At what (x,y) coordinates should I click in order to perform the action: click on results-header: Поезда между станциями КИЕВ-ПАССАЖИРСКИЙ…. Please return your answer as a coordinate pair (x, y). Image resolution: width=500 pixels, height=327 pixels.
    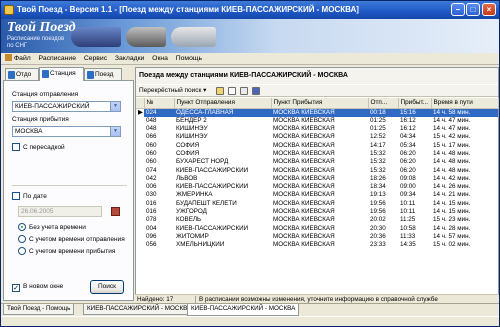
    Looking at the image, I should click on (317, 76).